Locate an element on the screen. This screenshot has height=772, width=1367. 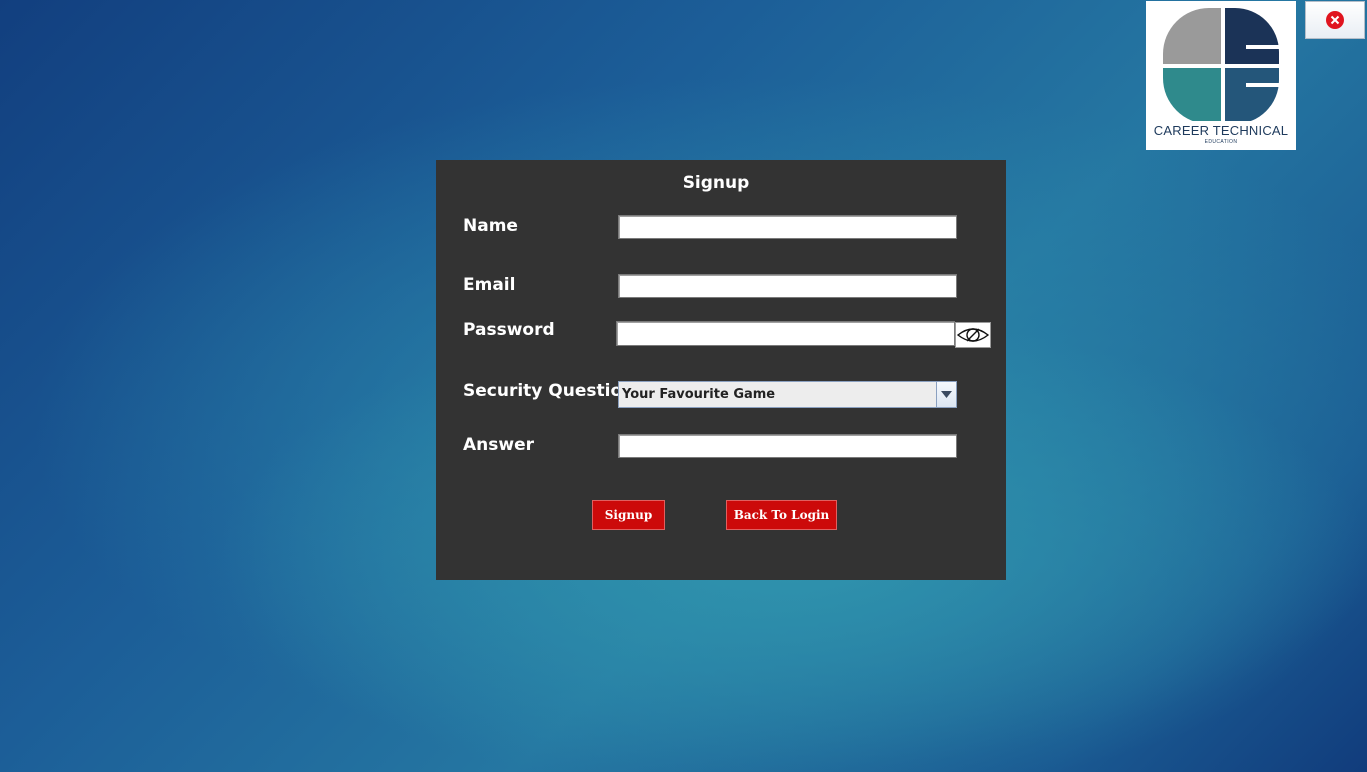
security-question-select: Your Favourite Game is located at coordinates (787, 394).